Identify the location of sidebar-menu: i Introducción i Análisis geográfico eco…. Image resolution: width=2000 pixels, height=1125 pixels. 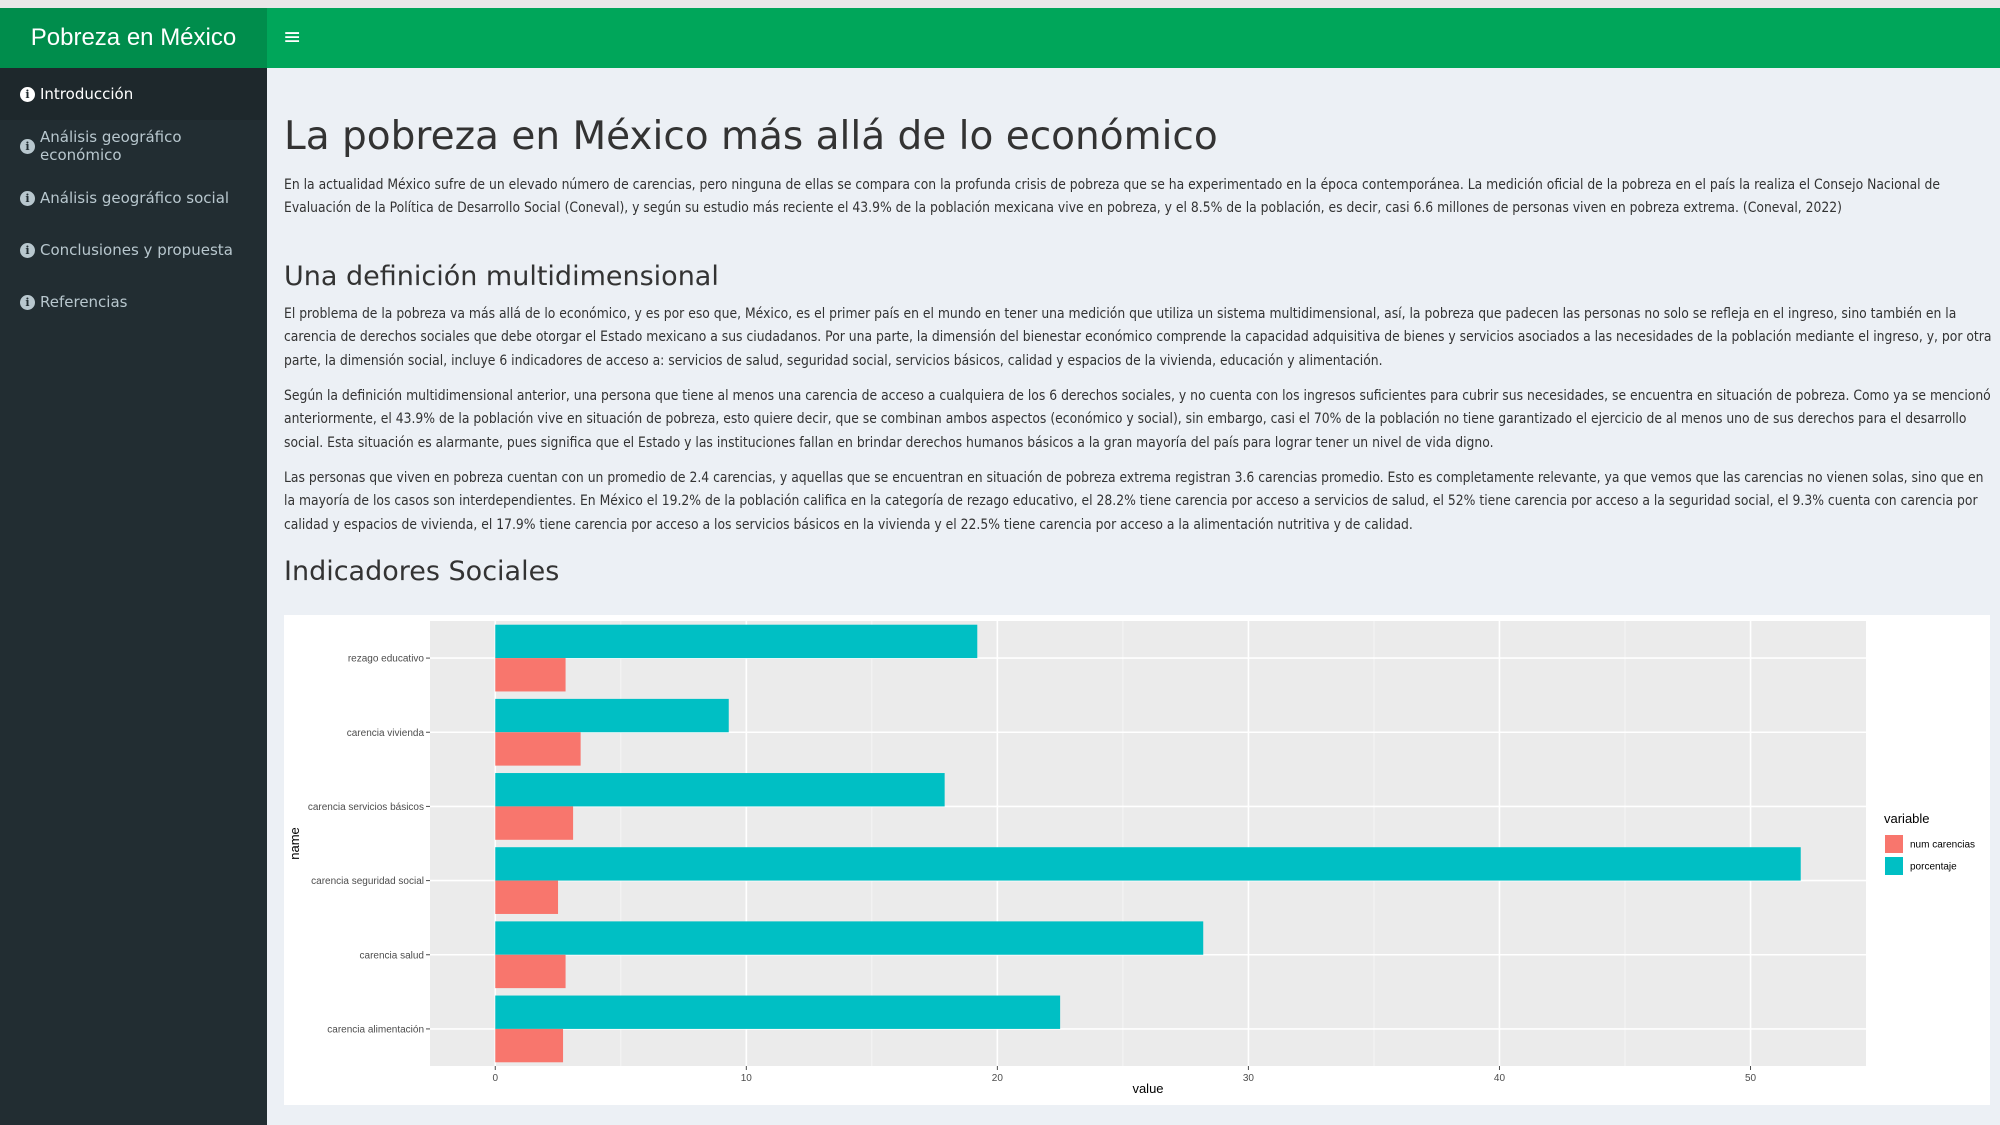
(133, 198).